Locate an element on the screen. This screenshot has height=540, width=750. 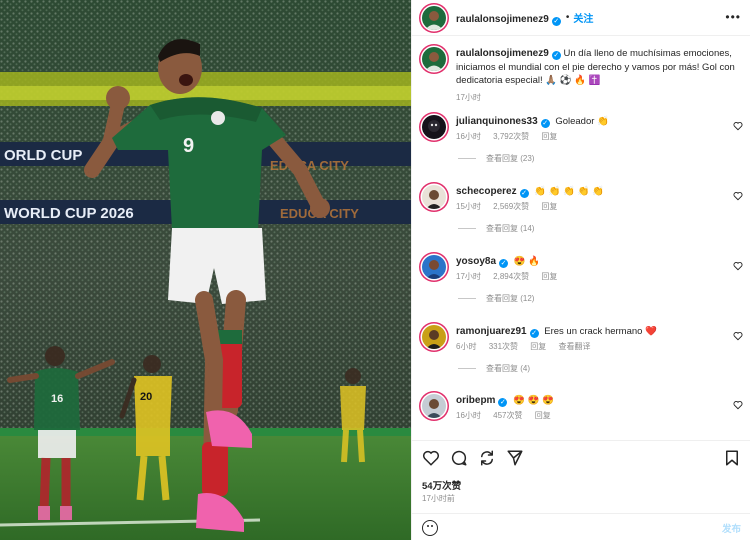
view-replies-label: 查看回复 (4) is located at coordinates (508, 368).